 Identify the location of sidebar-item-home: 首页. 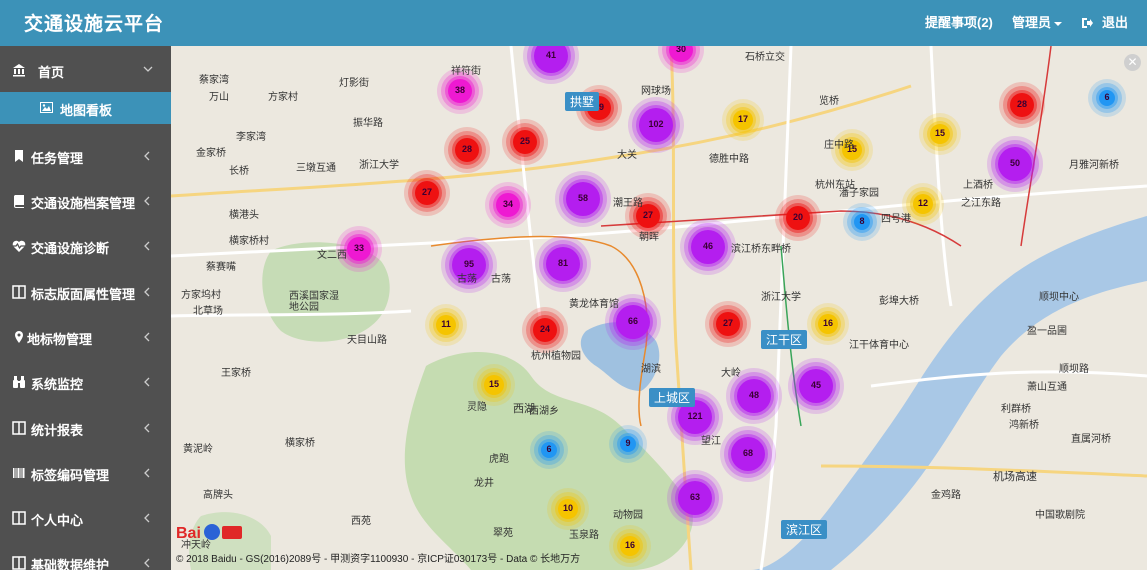
(85, 70).